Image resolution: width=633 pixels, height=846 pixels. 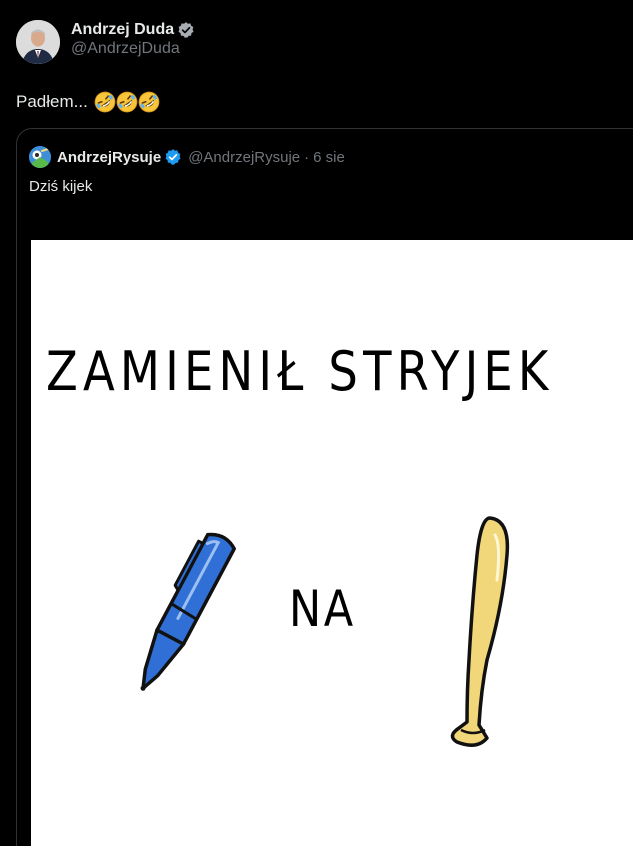 I want to click on cartoon-na-text: NA, so click(x=322, y=609).